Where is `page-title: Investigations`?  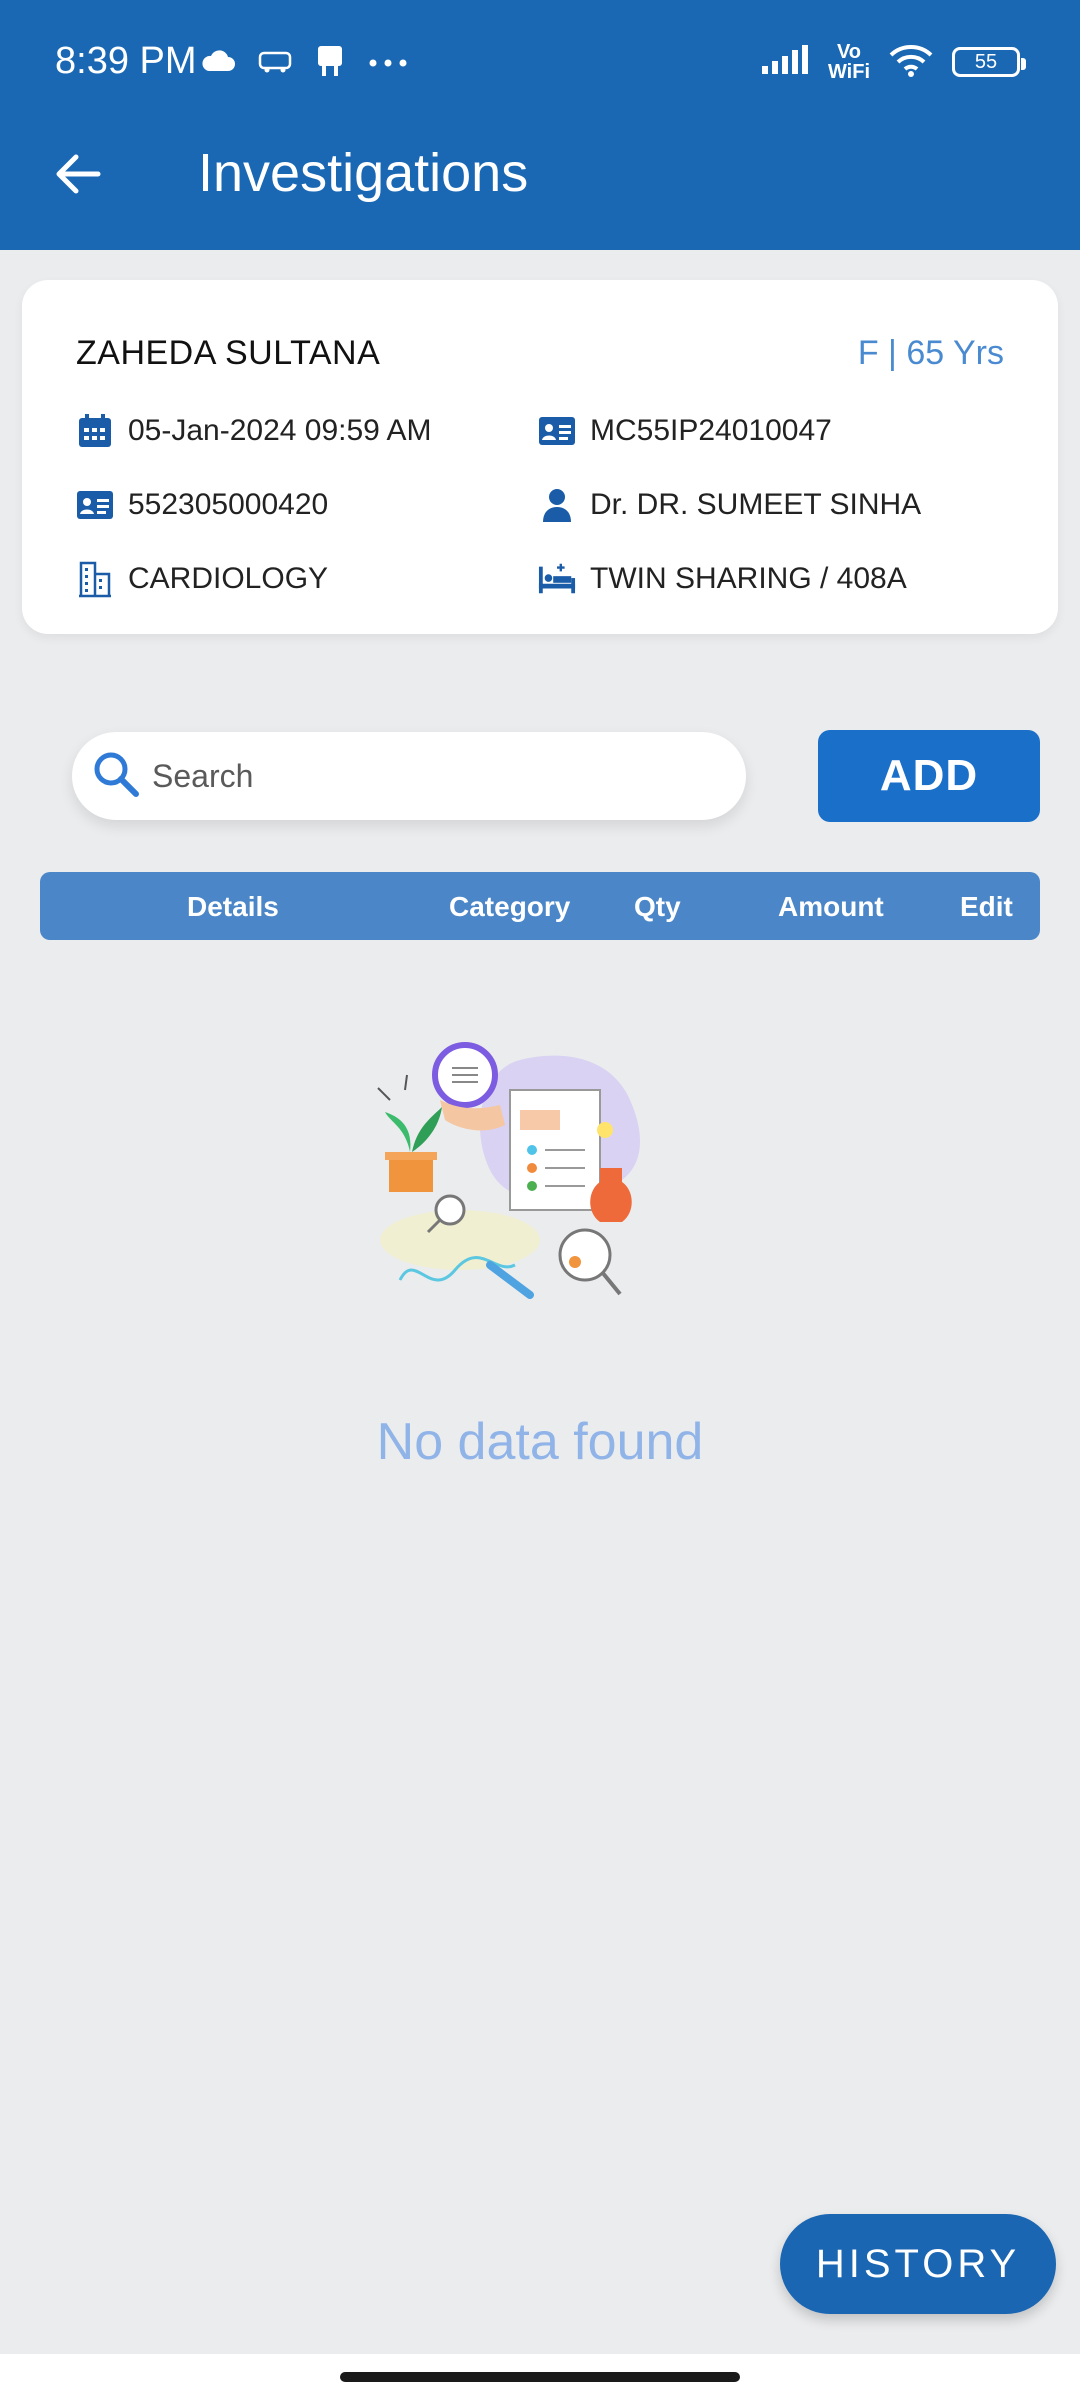
page-title: Investigations is located at coordinates (363, 173).